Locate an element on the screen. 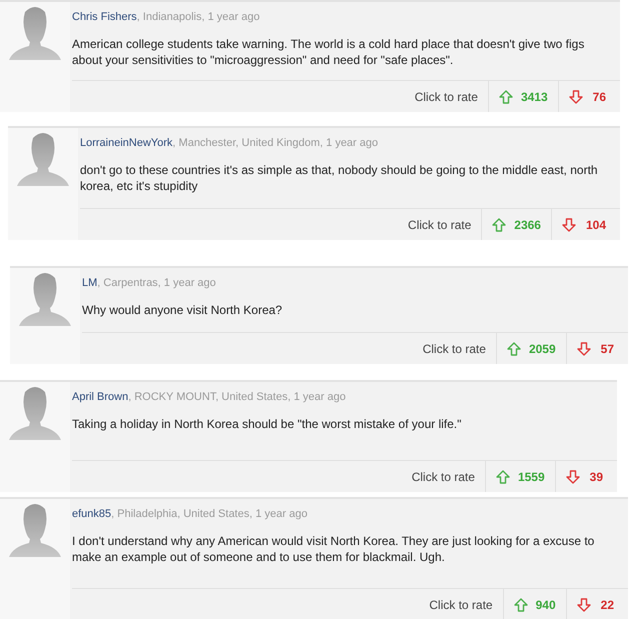  upvote-button: 1559 is located at coordinates (519, 476).